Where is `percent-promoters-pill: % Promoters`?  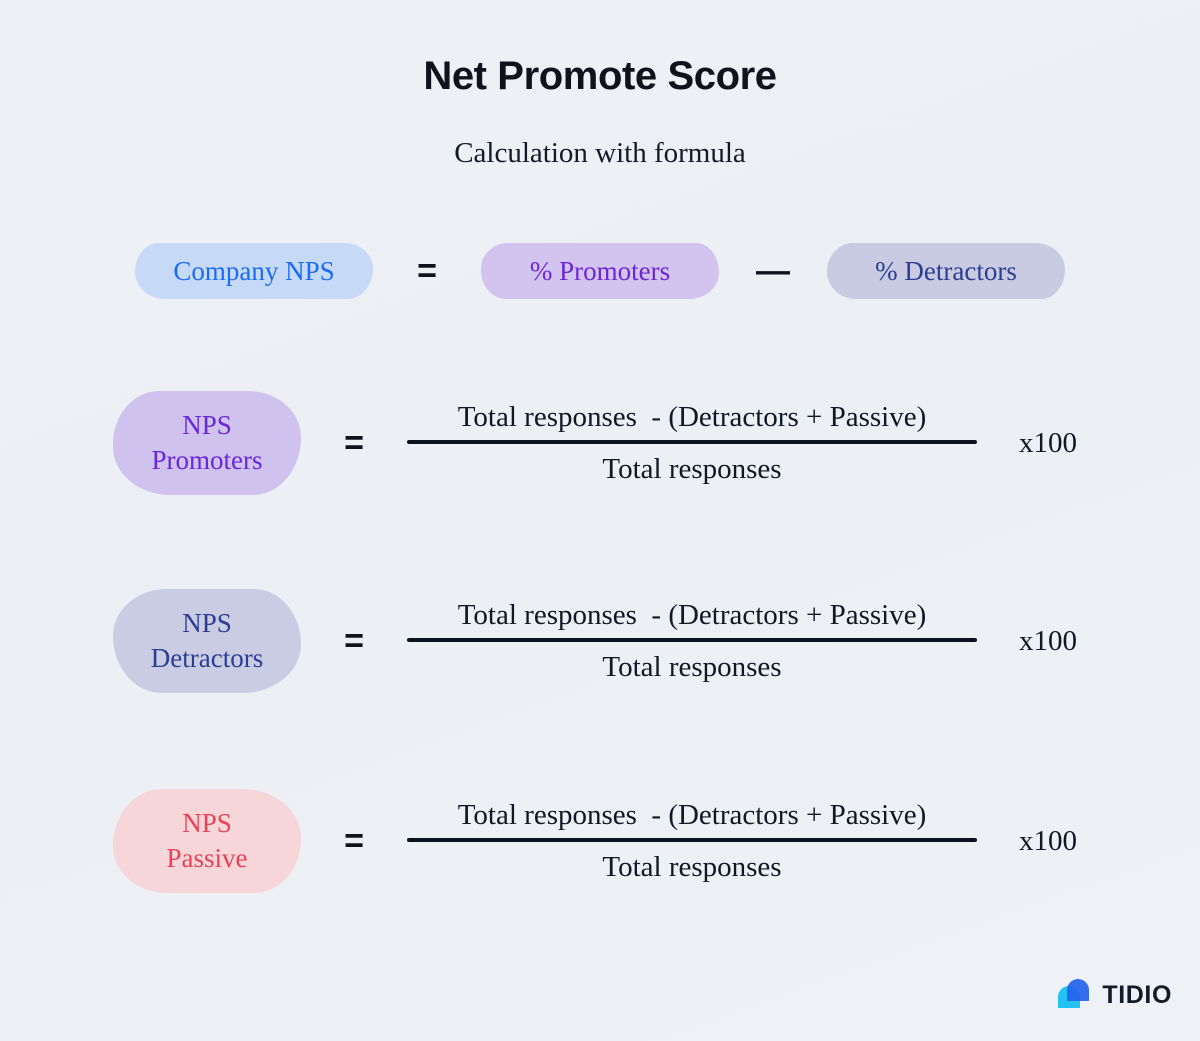
percent-promoters-pill: % Promoters is located at coordinates (600, 271).